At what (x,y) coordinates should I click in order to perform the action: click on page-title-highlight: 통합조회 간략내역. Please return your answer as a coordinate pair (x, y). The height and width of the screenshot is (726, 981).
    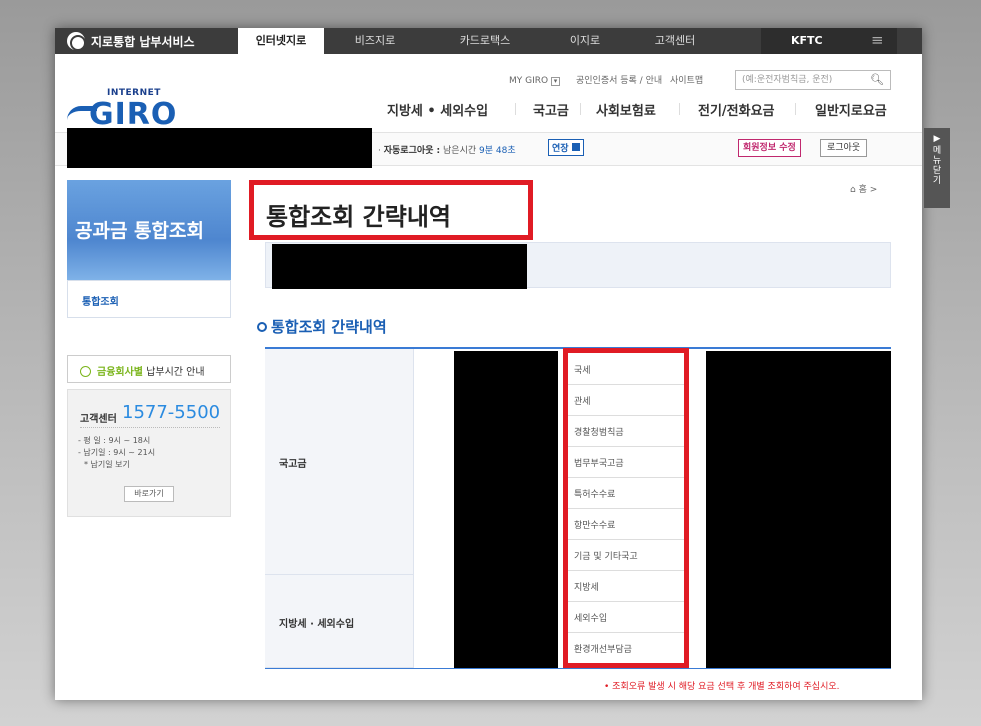
    Looking at the image, I should click on (391, 210).